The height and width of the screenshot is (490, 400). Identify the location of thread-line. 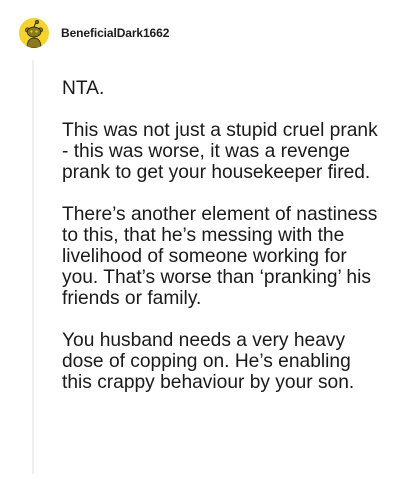
(33, 267).